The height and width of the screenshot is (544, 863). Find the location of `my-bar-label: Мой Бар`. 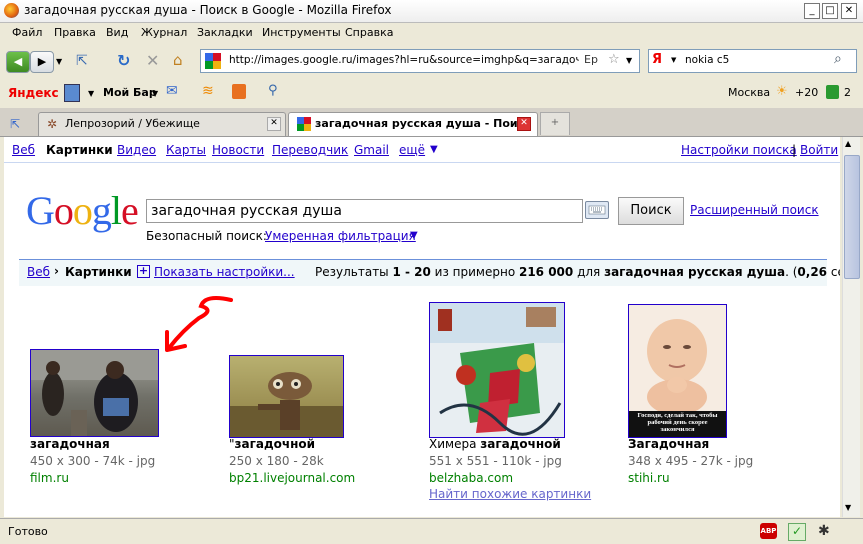

my-bar-label: Мой Бар is located at coordinates (130, 92).